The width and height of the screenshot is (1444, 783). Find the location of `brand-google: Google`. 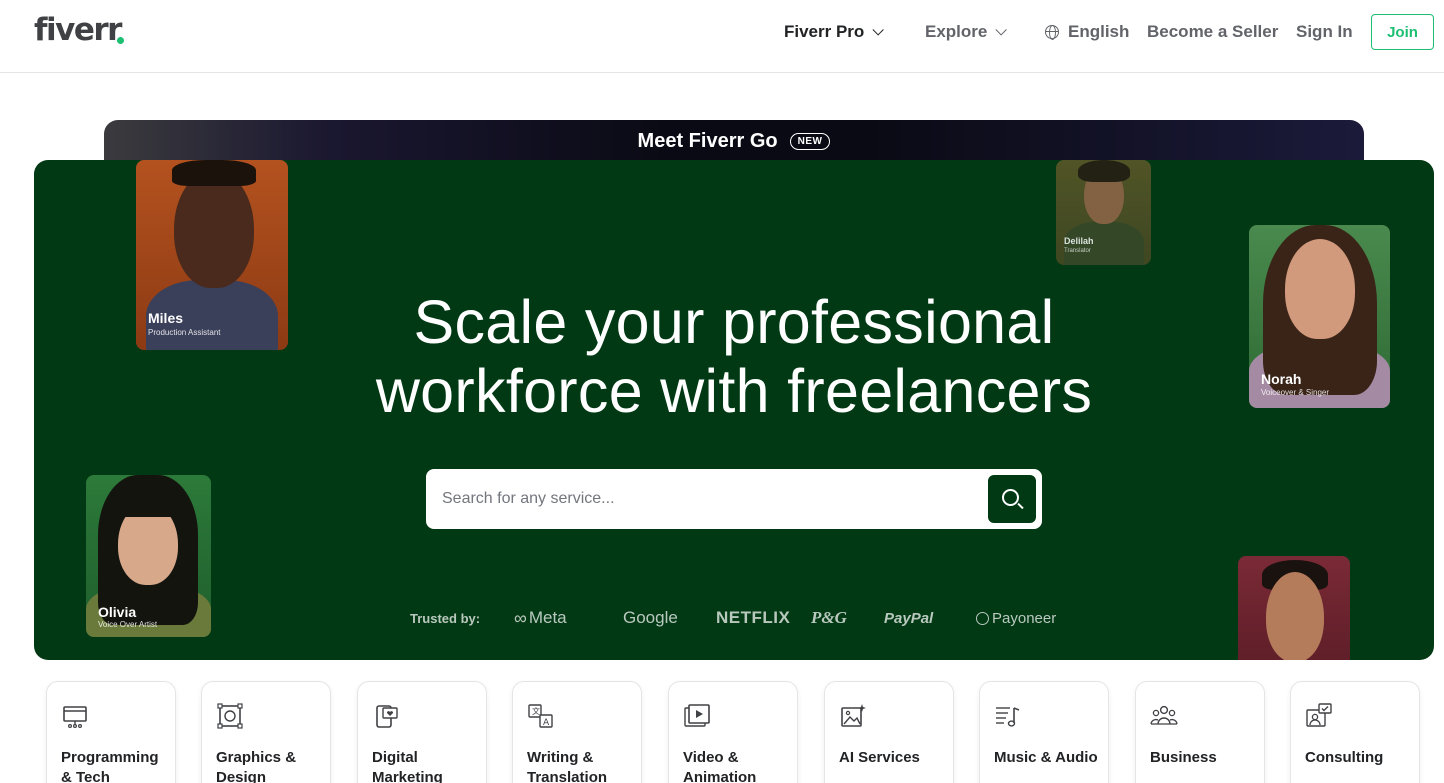

brand-google: Google is located at coordinates (650, 618).